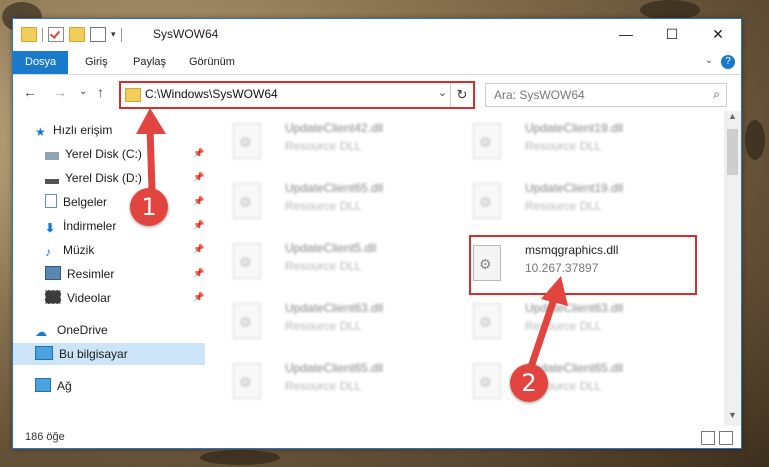 This screenshot has height=467, width=769. Describe the element at coordinates (151, 159) in the screenshot. I see `arrow-1-shaft` at that location.